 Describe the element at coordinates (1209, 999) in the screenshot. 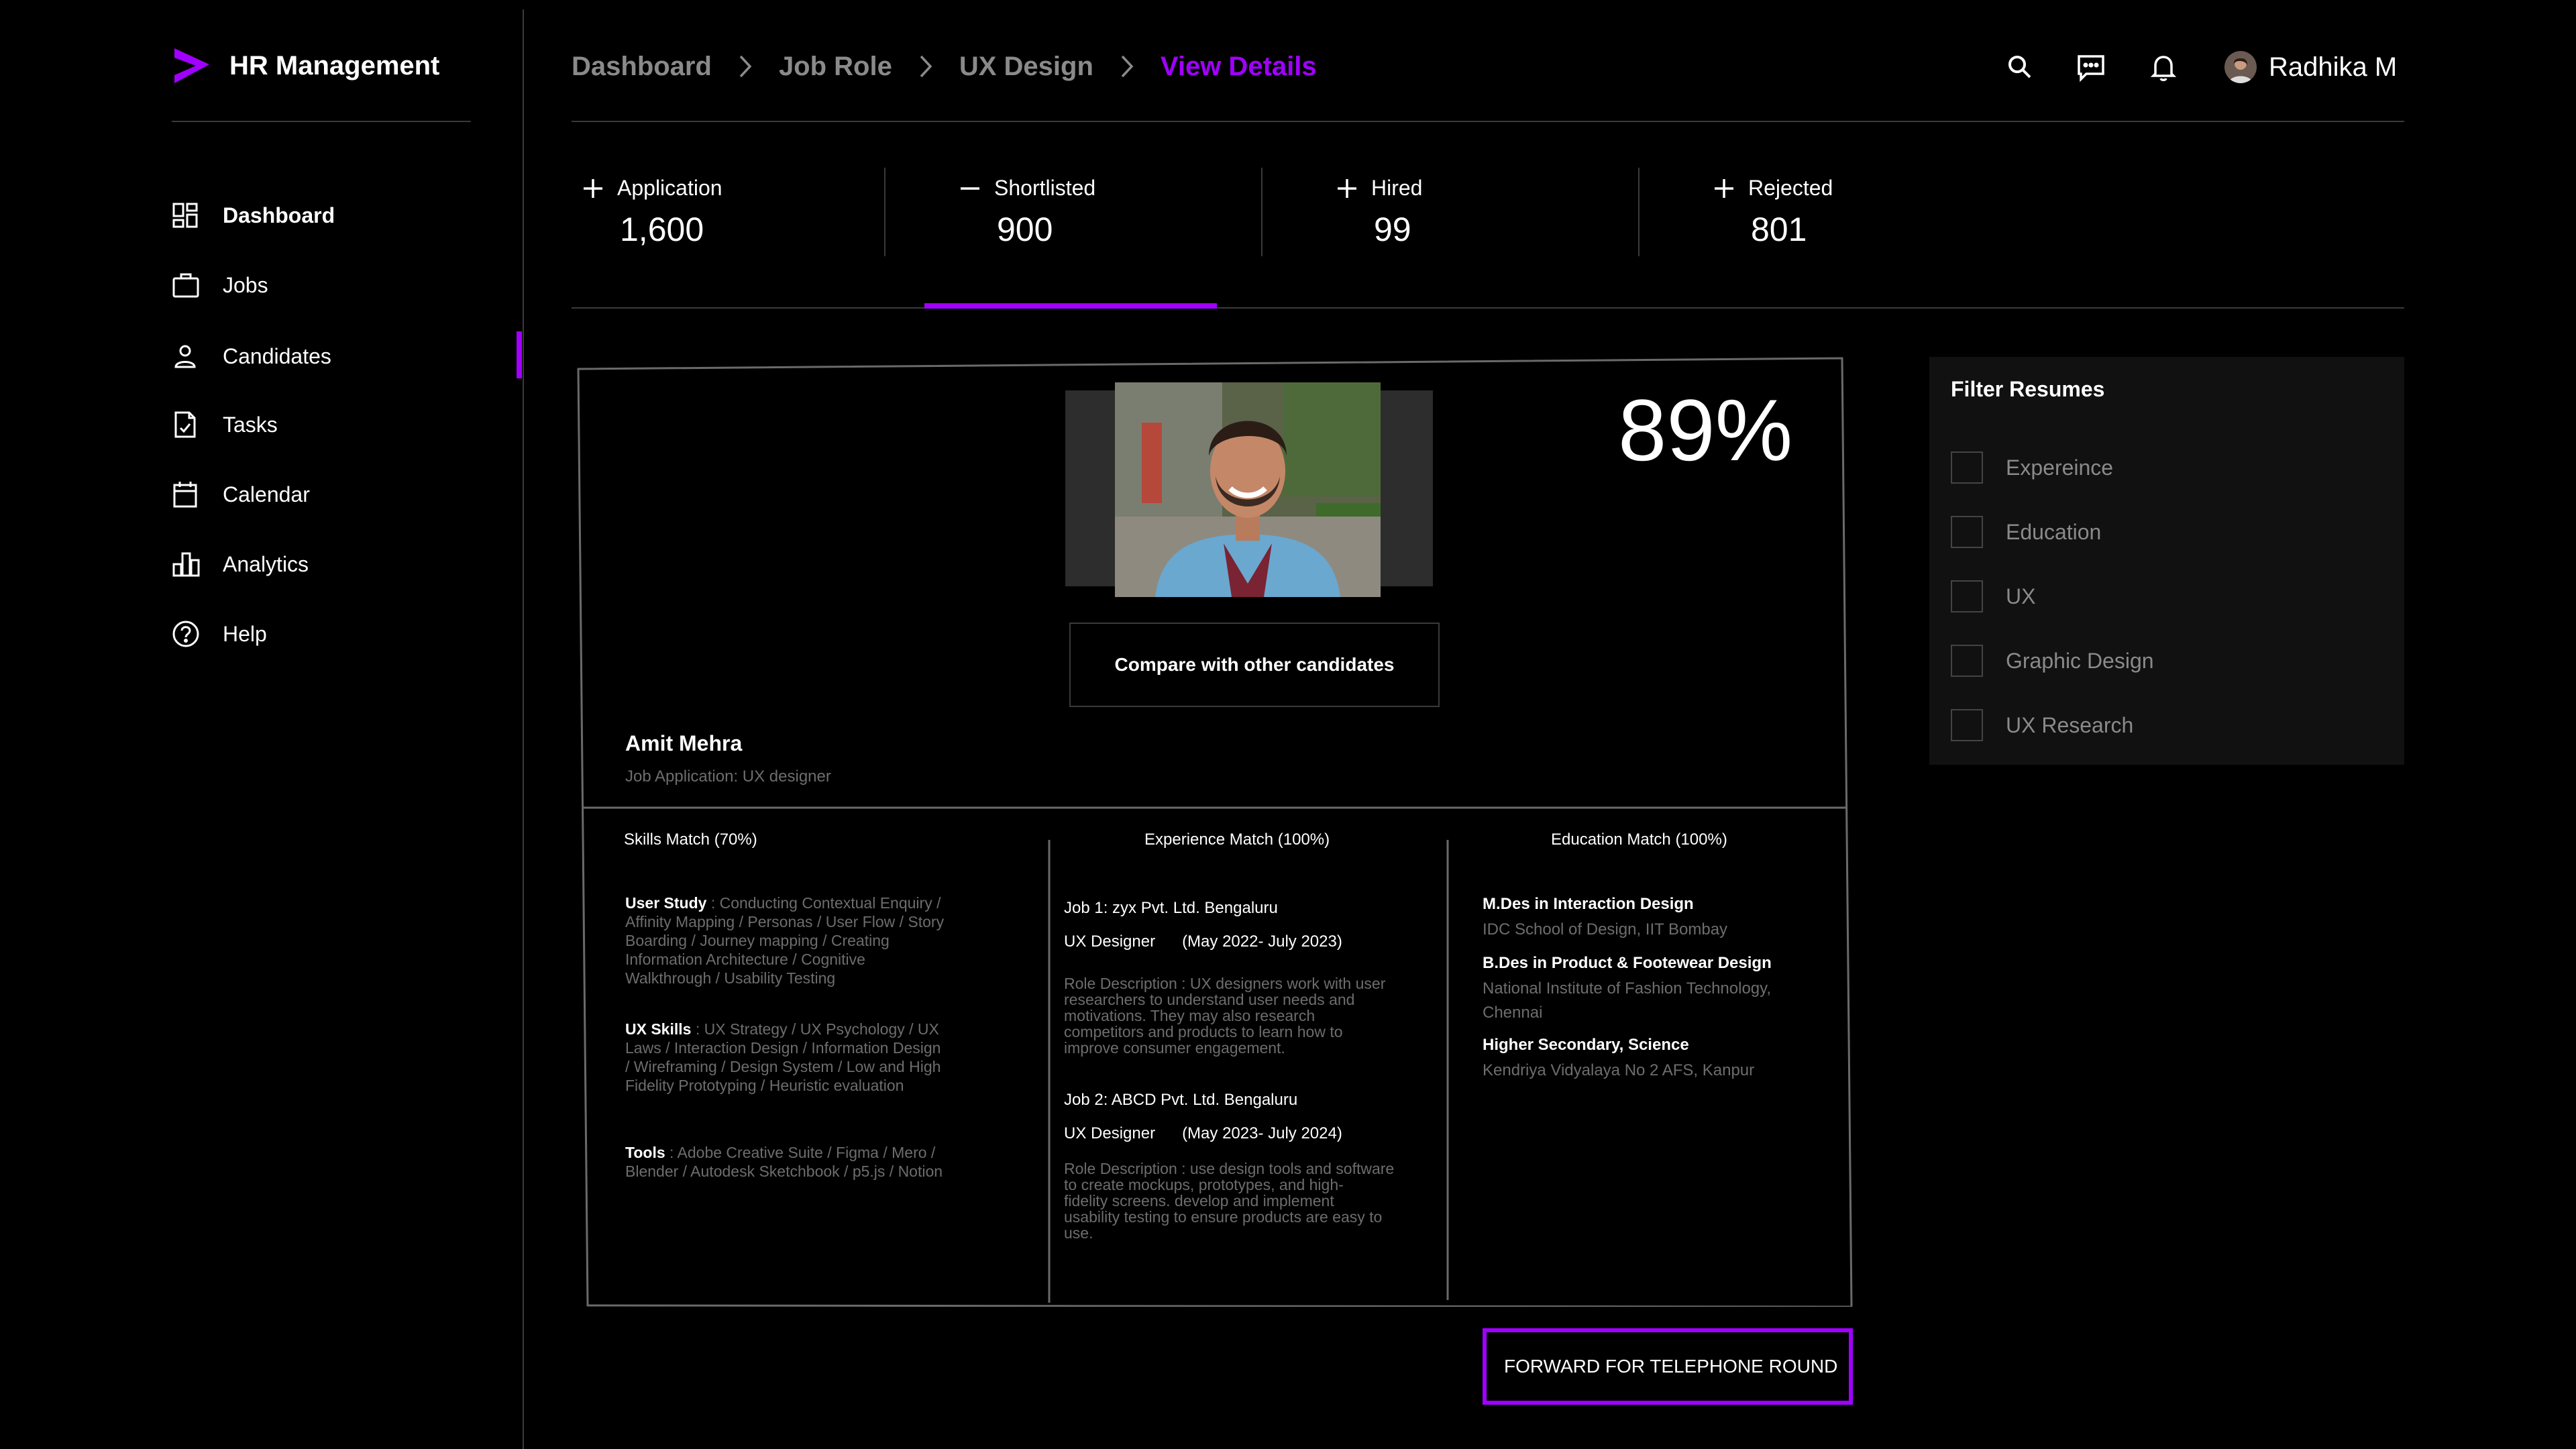

I see `job-desc-line: researchers to understand user needs and` at that location.